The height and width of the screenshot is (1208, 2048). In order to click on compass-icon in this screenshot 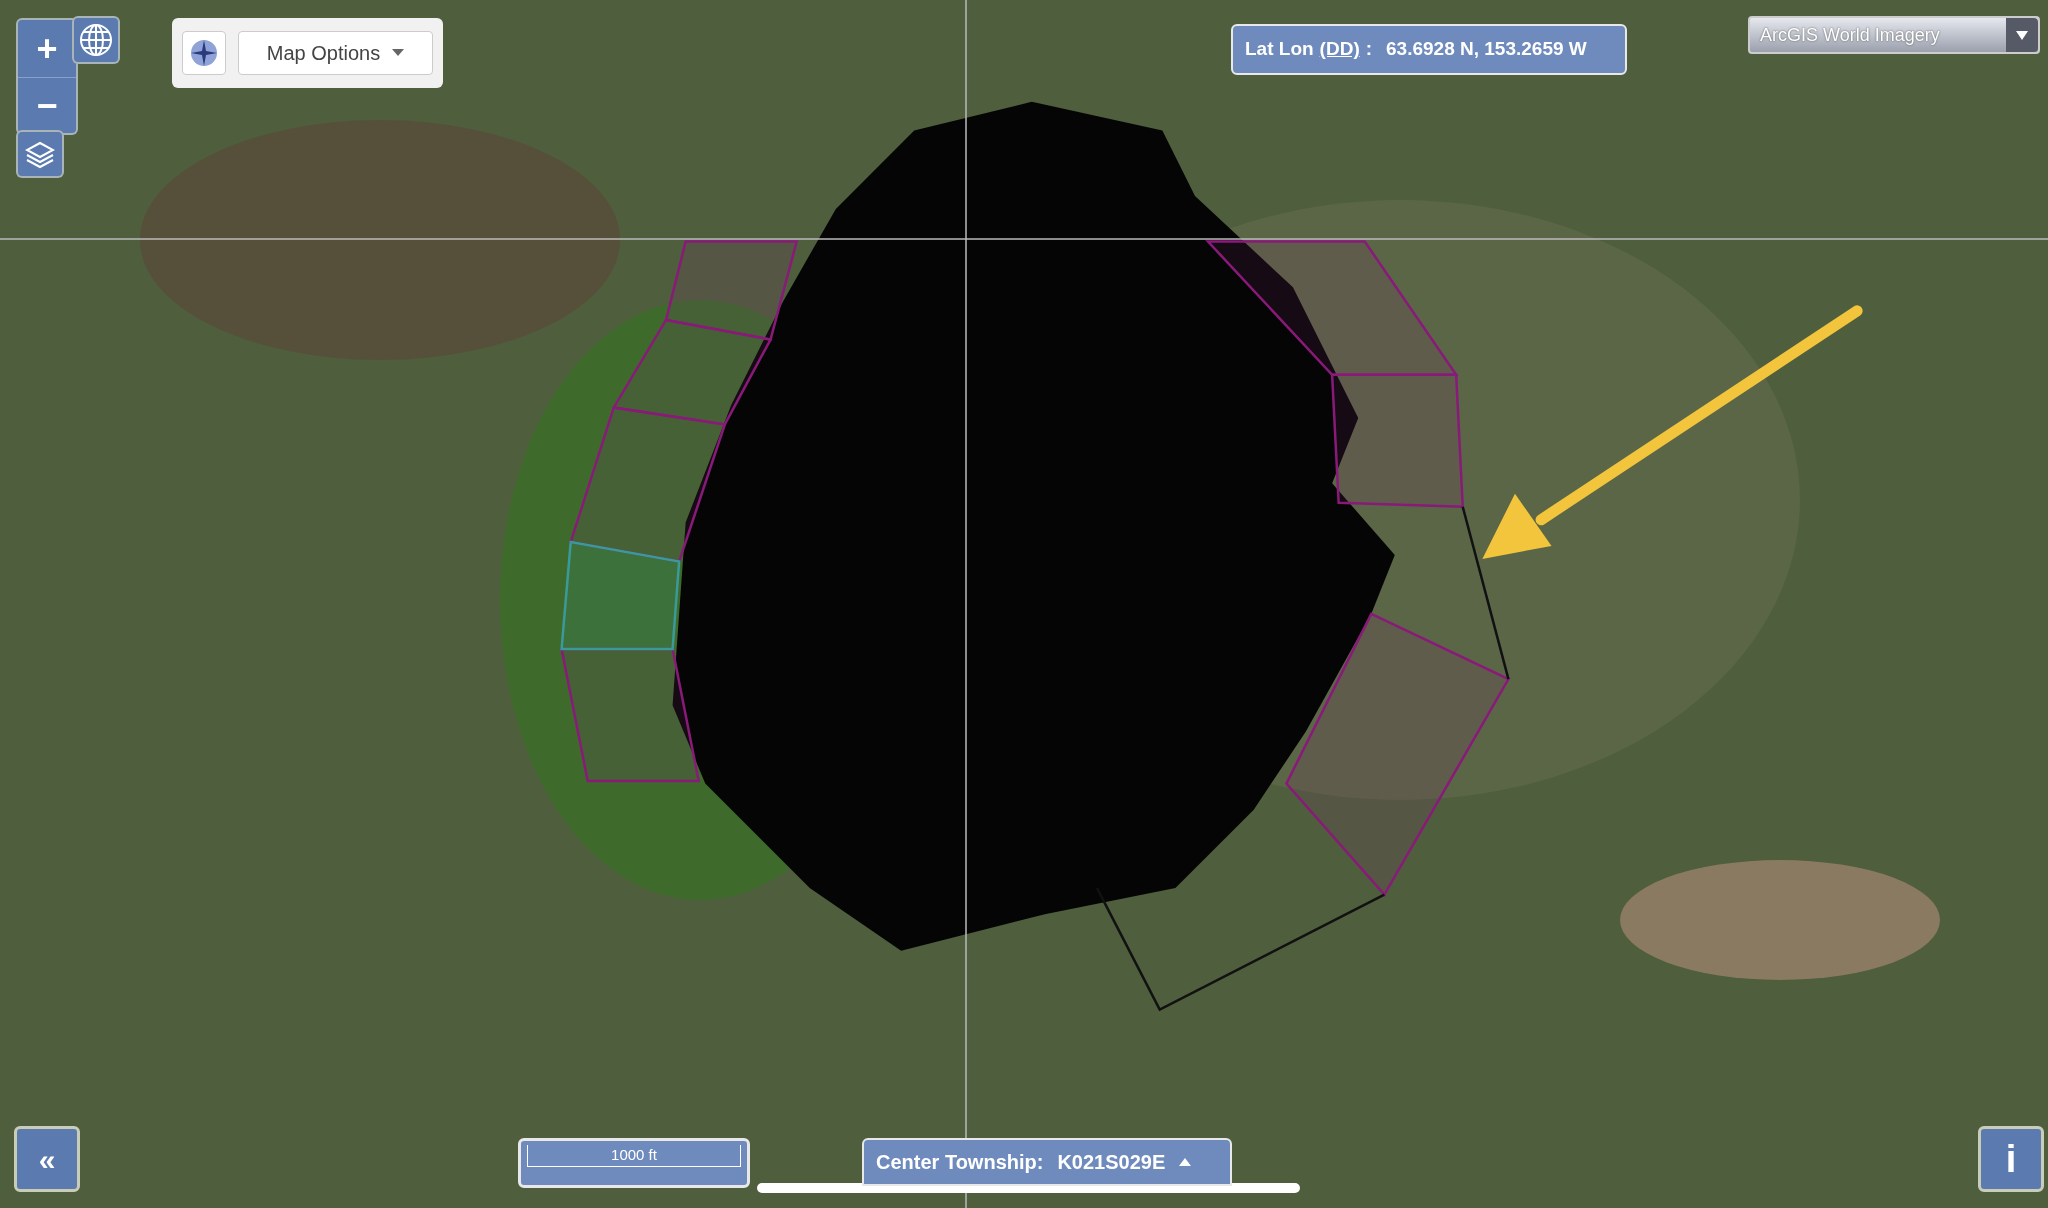, I will do `click(204, 53)`.